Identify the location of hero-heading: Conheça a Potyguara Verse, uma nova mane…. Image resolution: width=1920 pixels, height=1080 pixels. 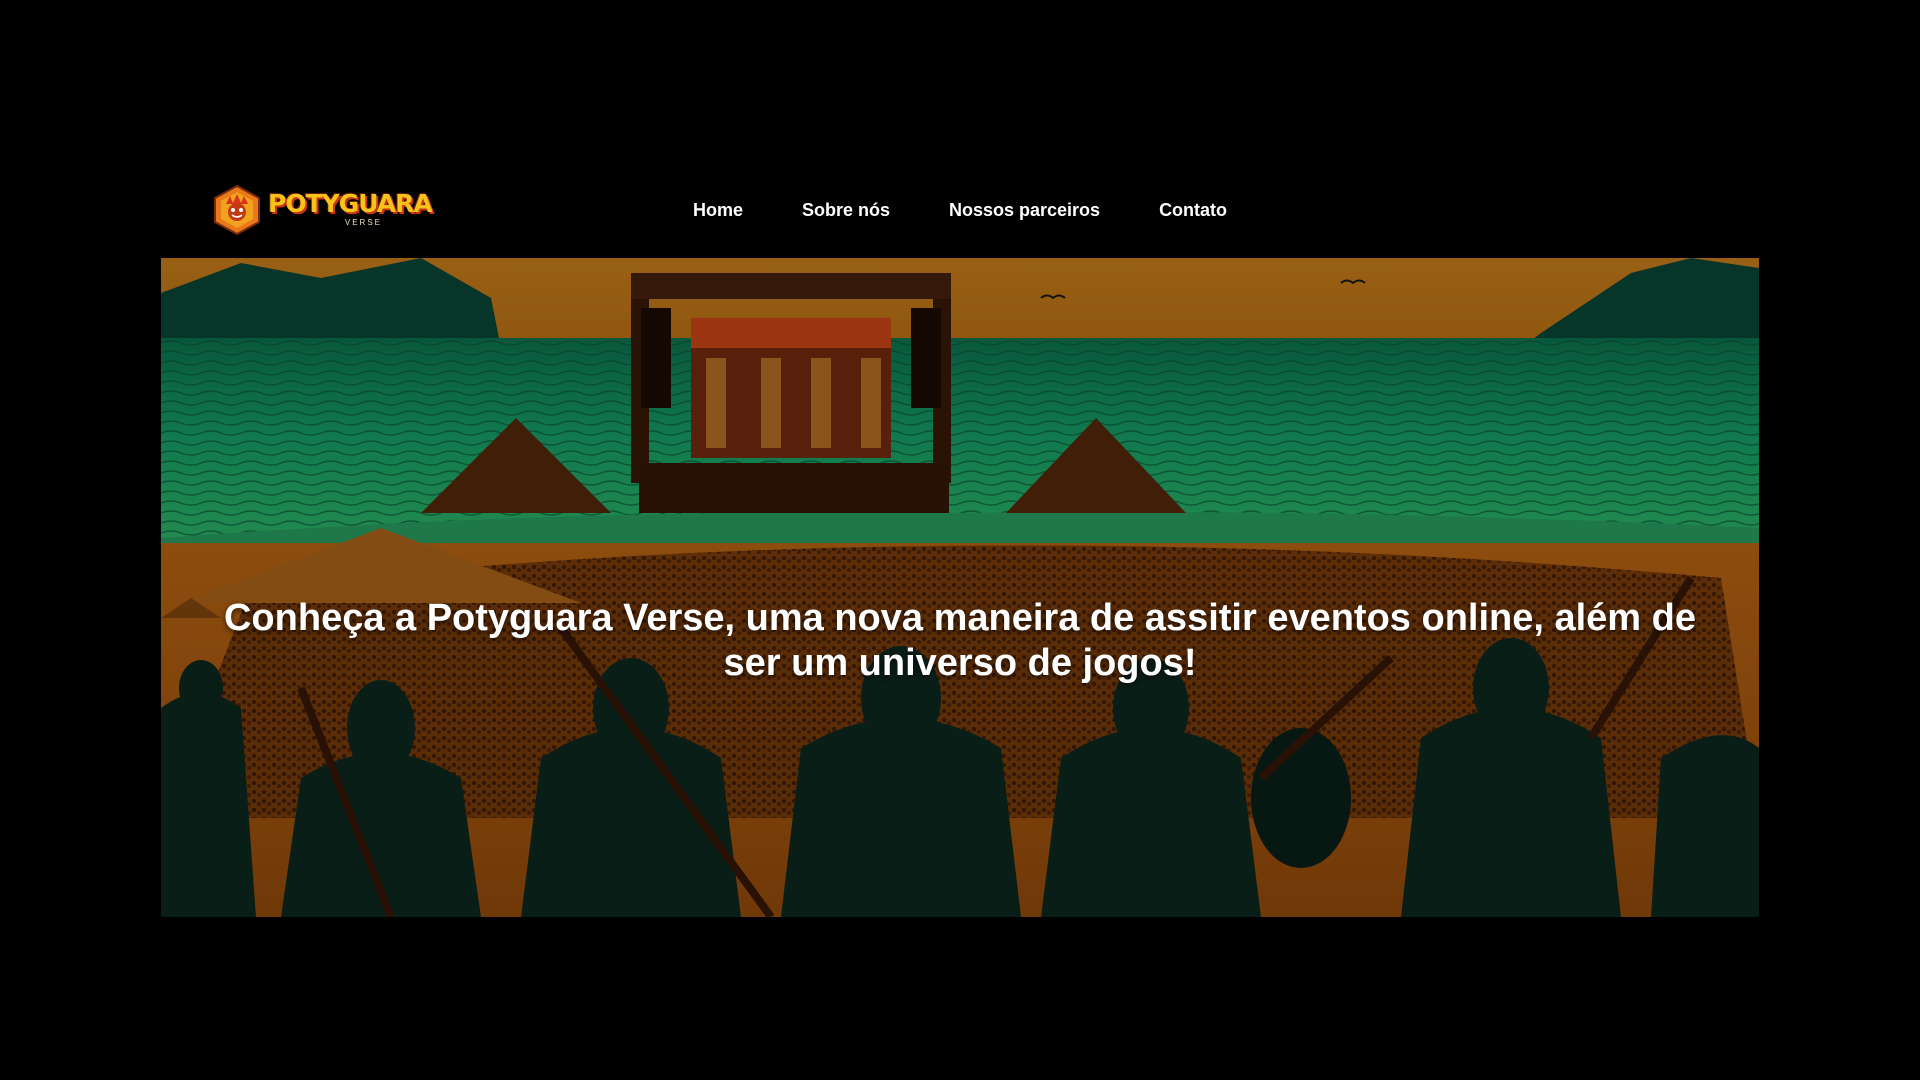
(960, 640).